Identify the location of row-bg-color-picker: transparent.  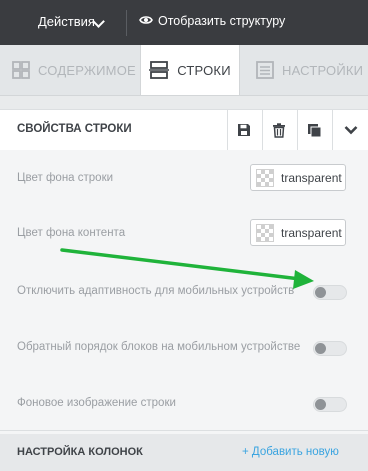
(298, 177).